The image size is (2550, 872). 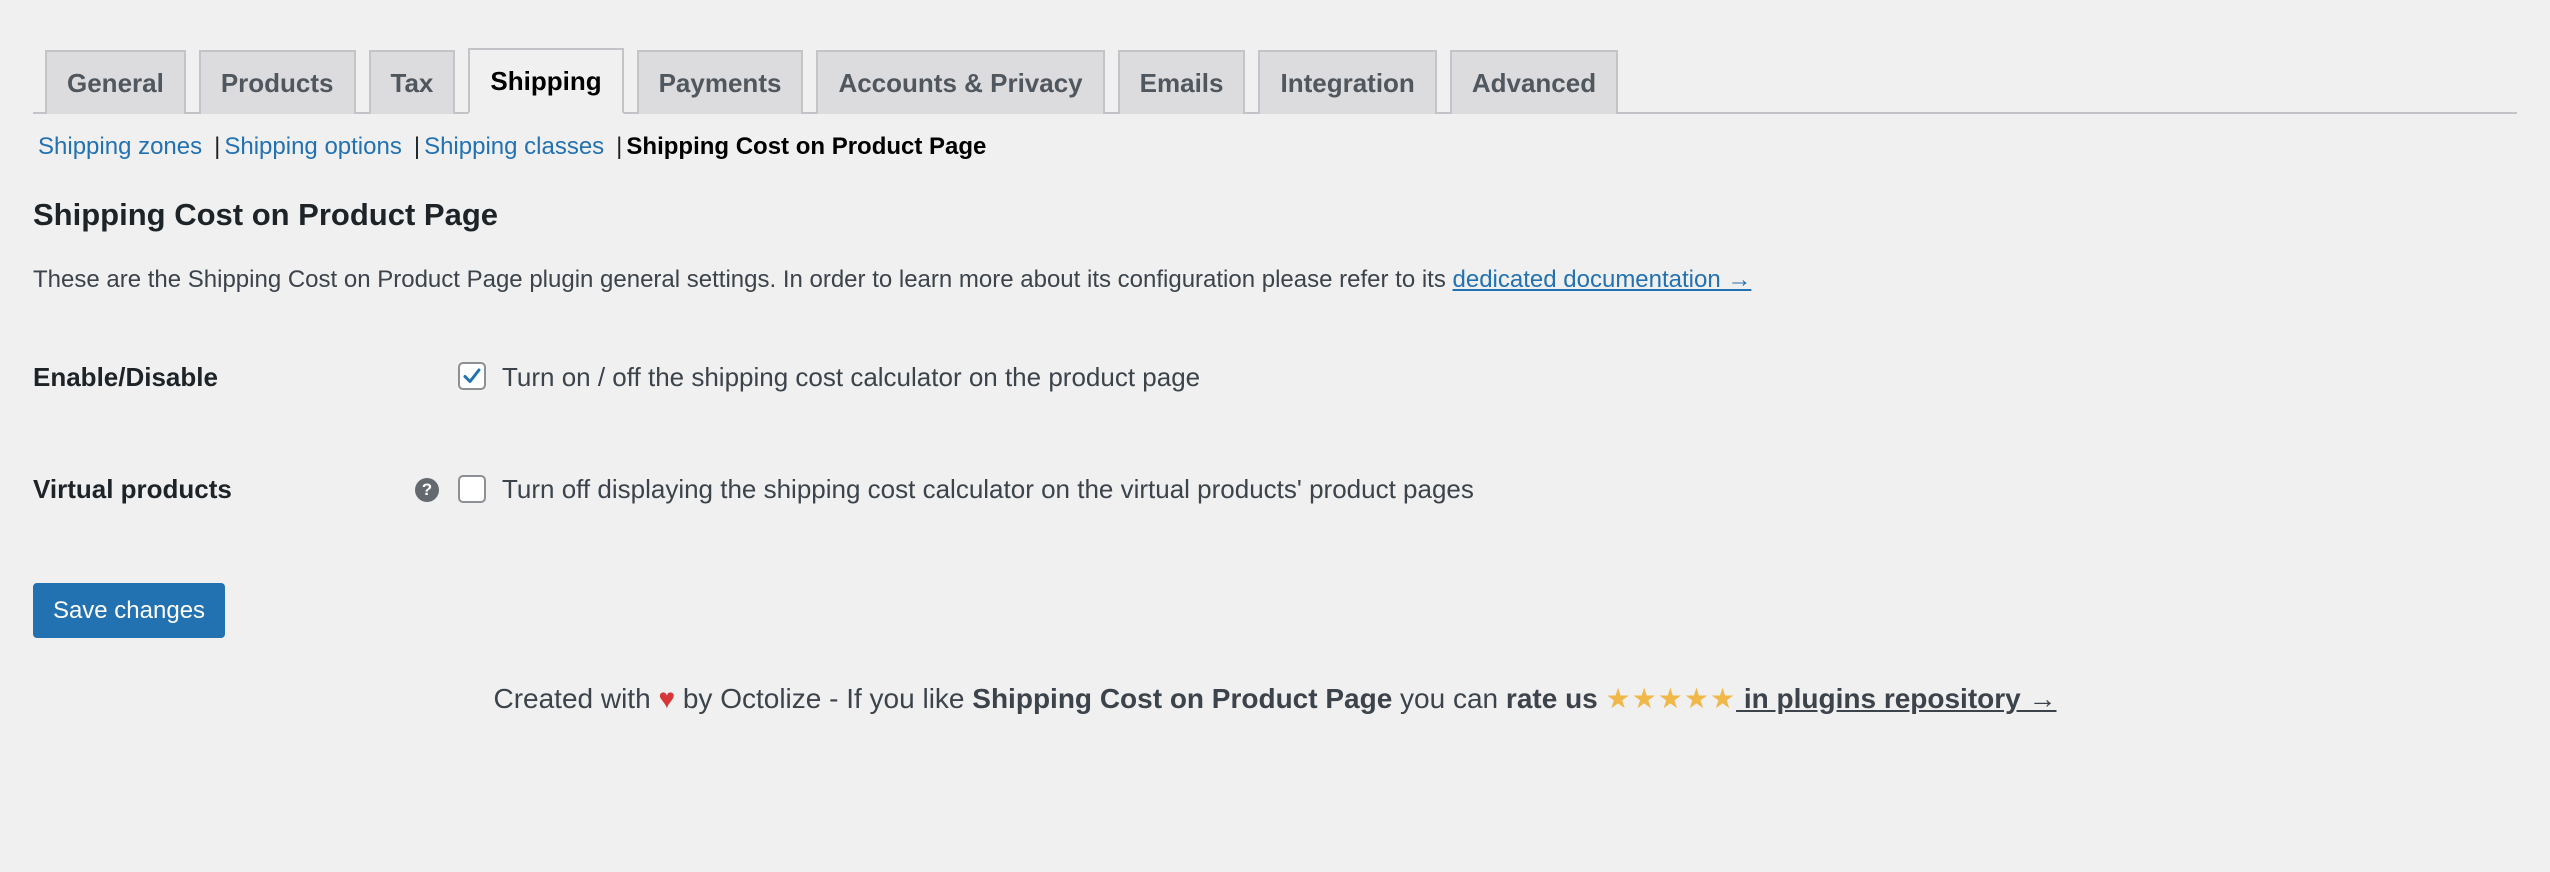 I want to click on save-changes-button: Save changes, so click(x=129, y=610).